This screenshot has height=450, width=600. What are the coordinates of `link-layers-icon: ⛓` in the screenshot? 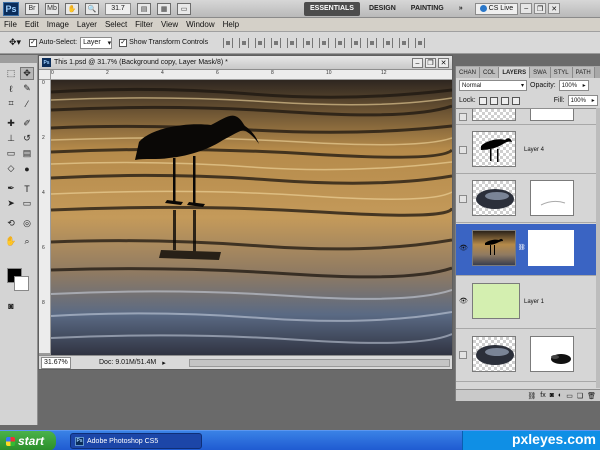 It's located at (531, 396).